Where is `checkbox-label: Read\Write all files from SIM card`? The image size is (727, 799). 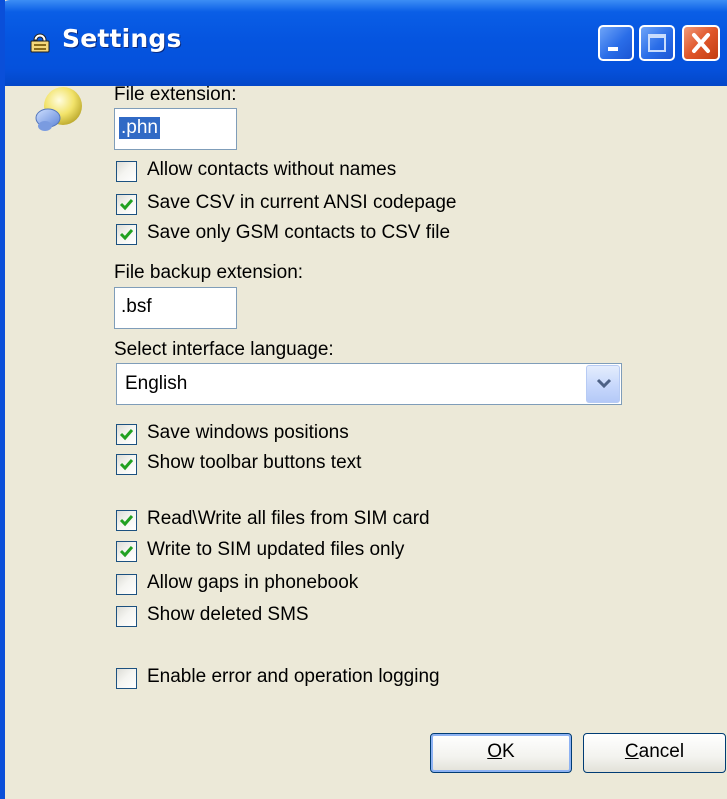
checkbox-label: Read\Write all files from SIM card is located at coordinates (288, 518).